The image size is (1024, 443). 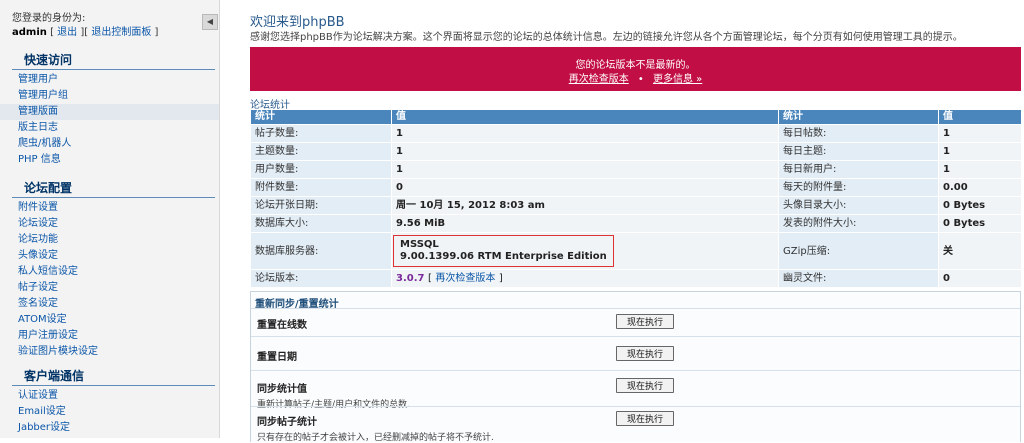 What do you see at coordinates (109, 160) in the screenshot?
I see `menu-item: PHP 信息` at bounding box center [109, 160].